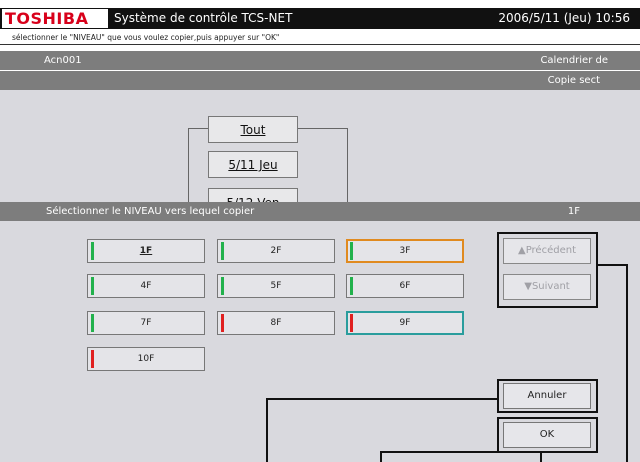  What do you see at coordinates (547, 287) in the screenshot?
I see `next-page-button: ▼Suivant` at bounding box center [547, 287].